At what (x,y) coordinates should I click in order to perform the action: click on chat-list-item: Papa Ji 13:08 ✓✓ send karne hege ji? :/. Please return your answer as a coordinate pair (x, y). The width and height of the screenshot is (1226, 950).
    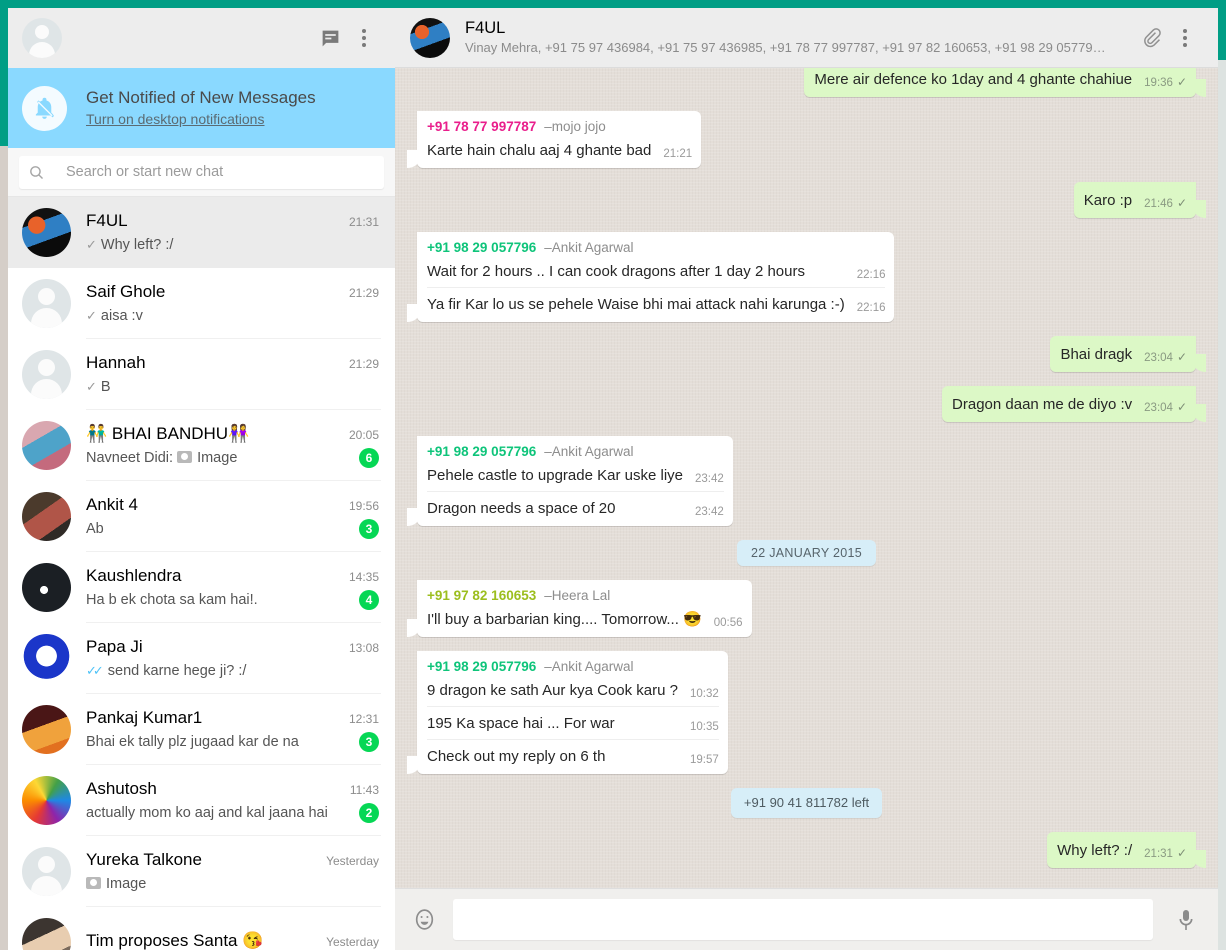
    Looking at the image, I should click on (201, 658).